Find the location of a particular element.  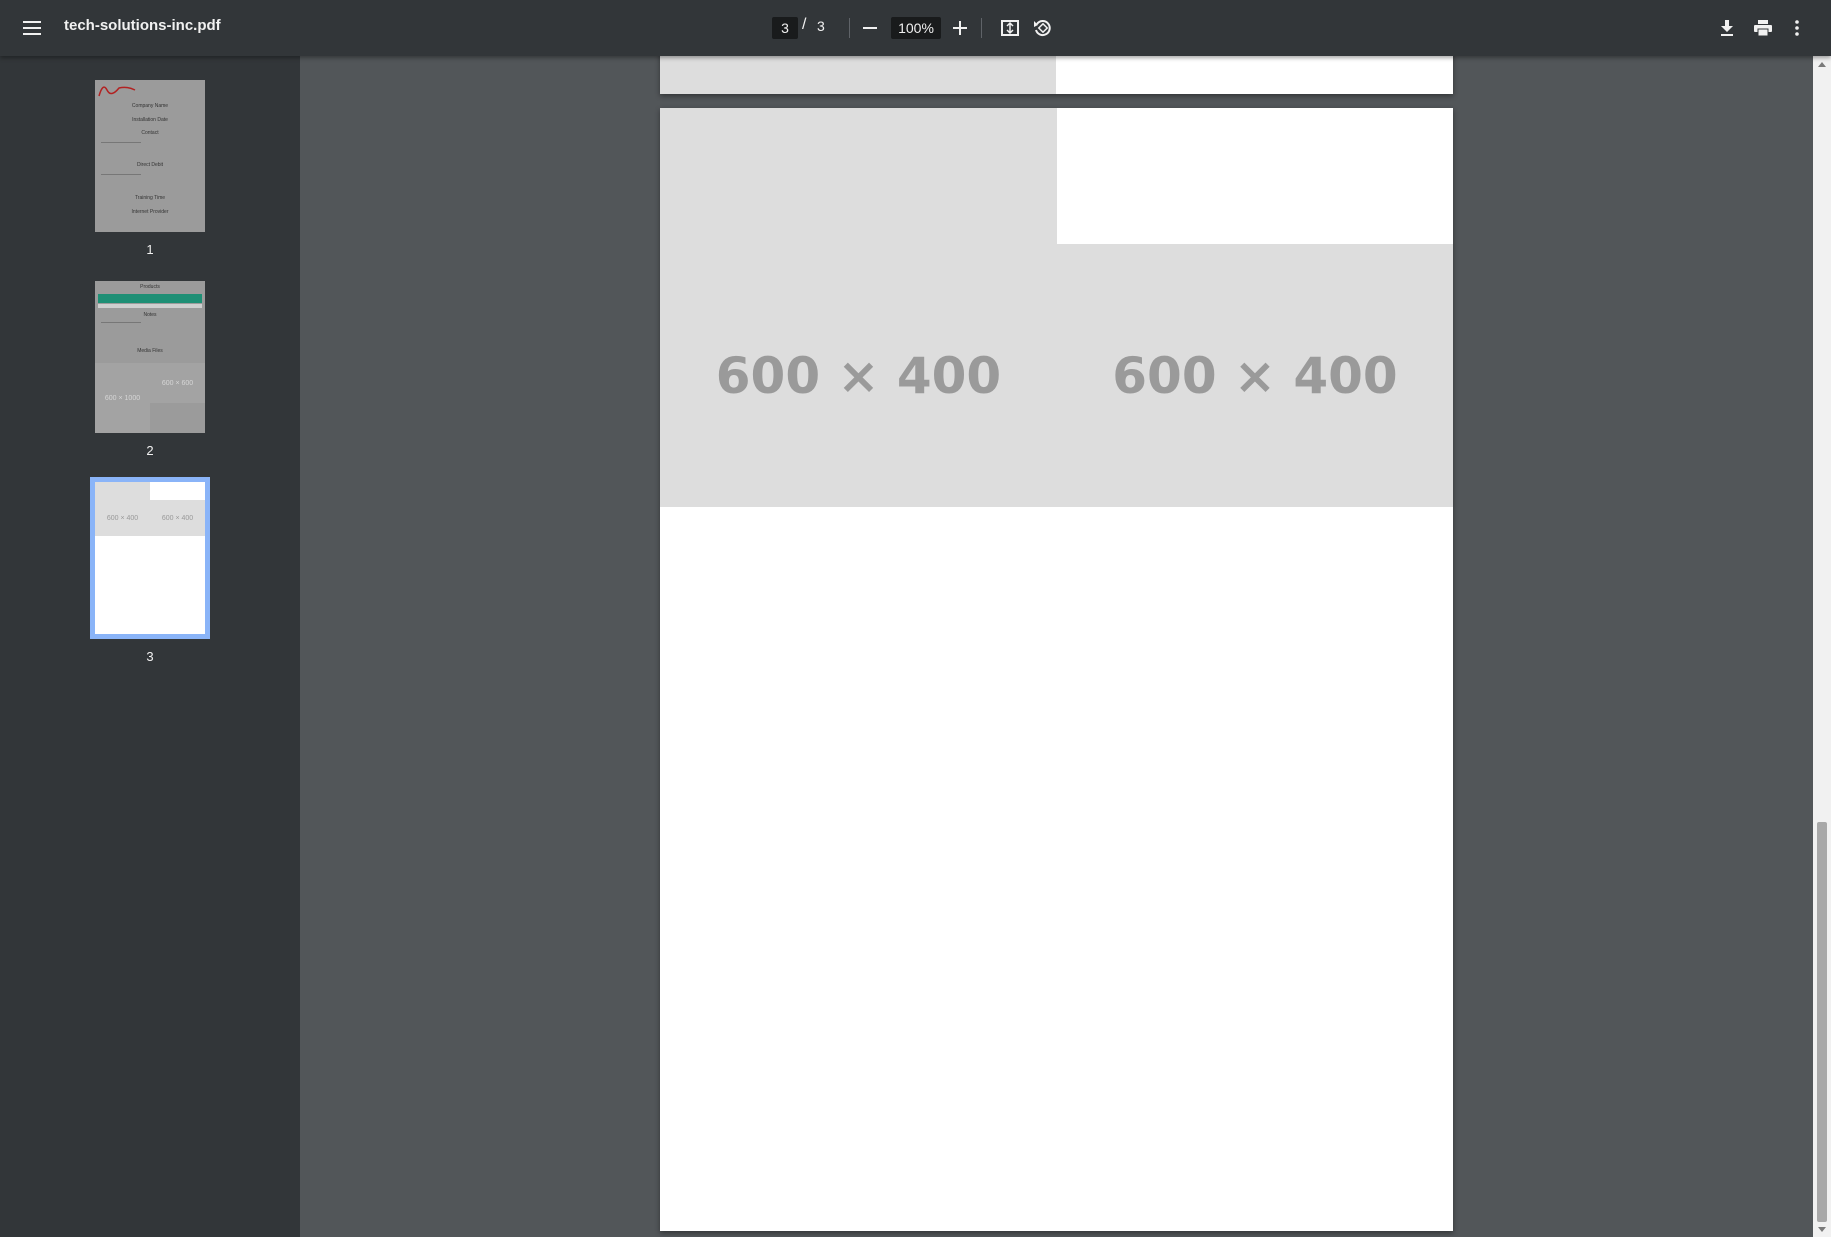

menu-button is located at coordinates (32, 28).